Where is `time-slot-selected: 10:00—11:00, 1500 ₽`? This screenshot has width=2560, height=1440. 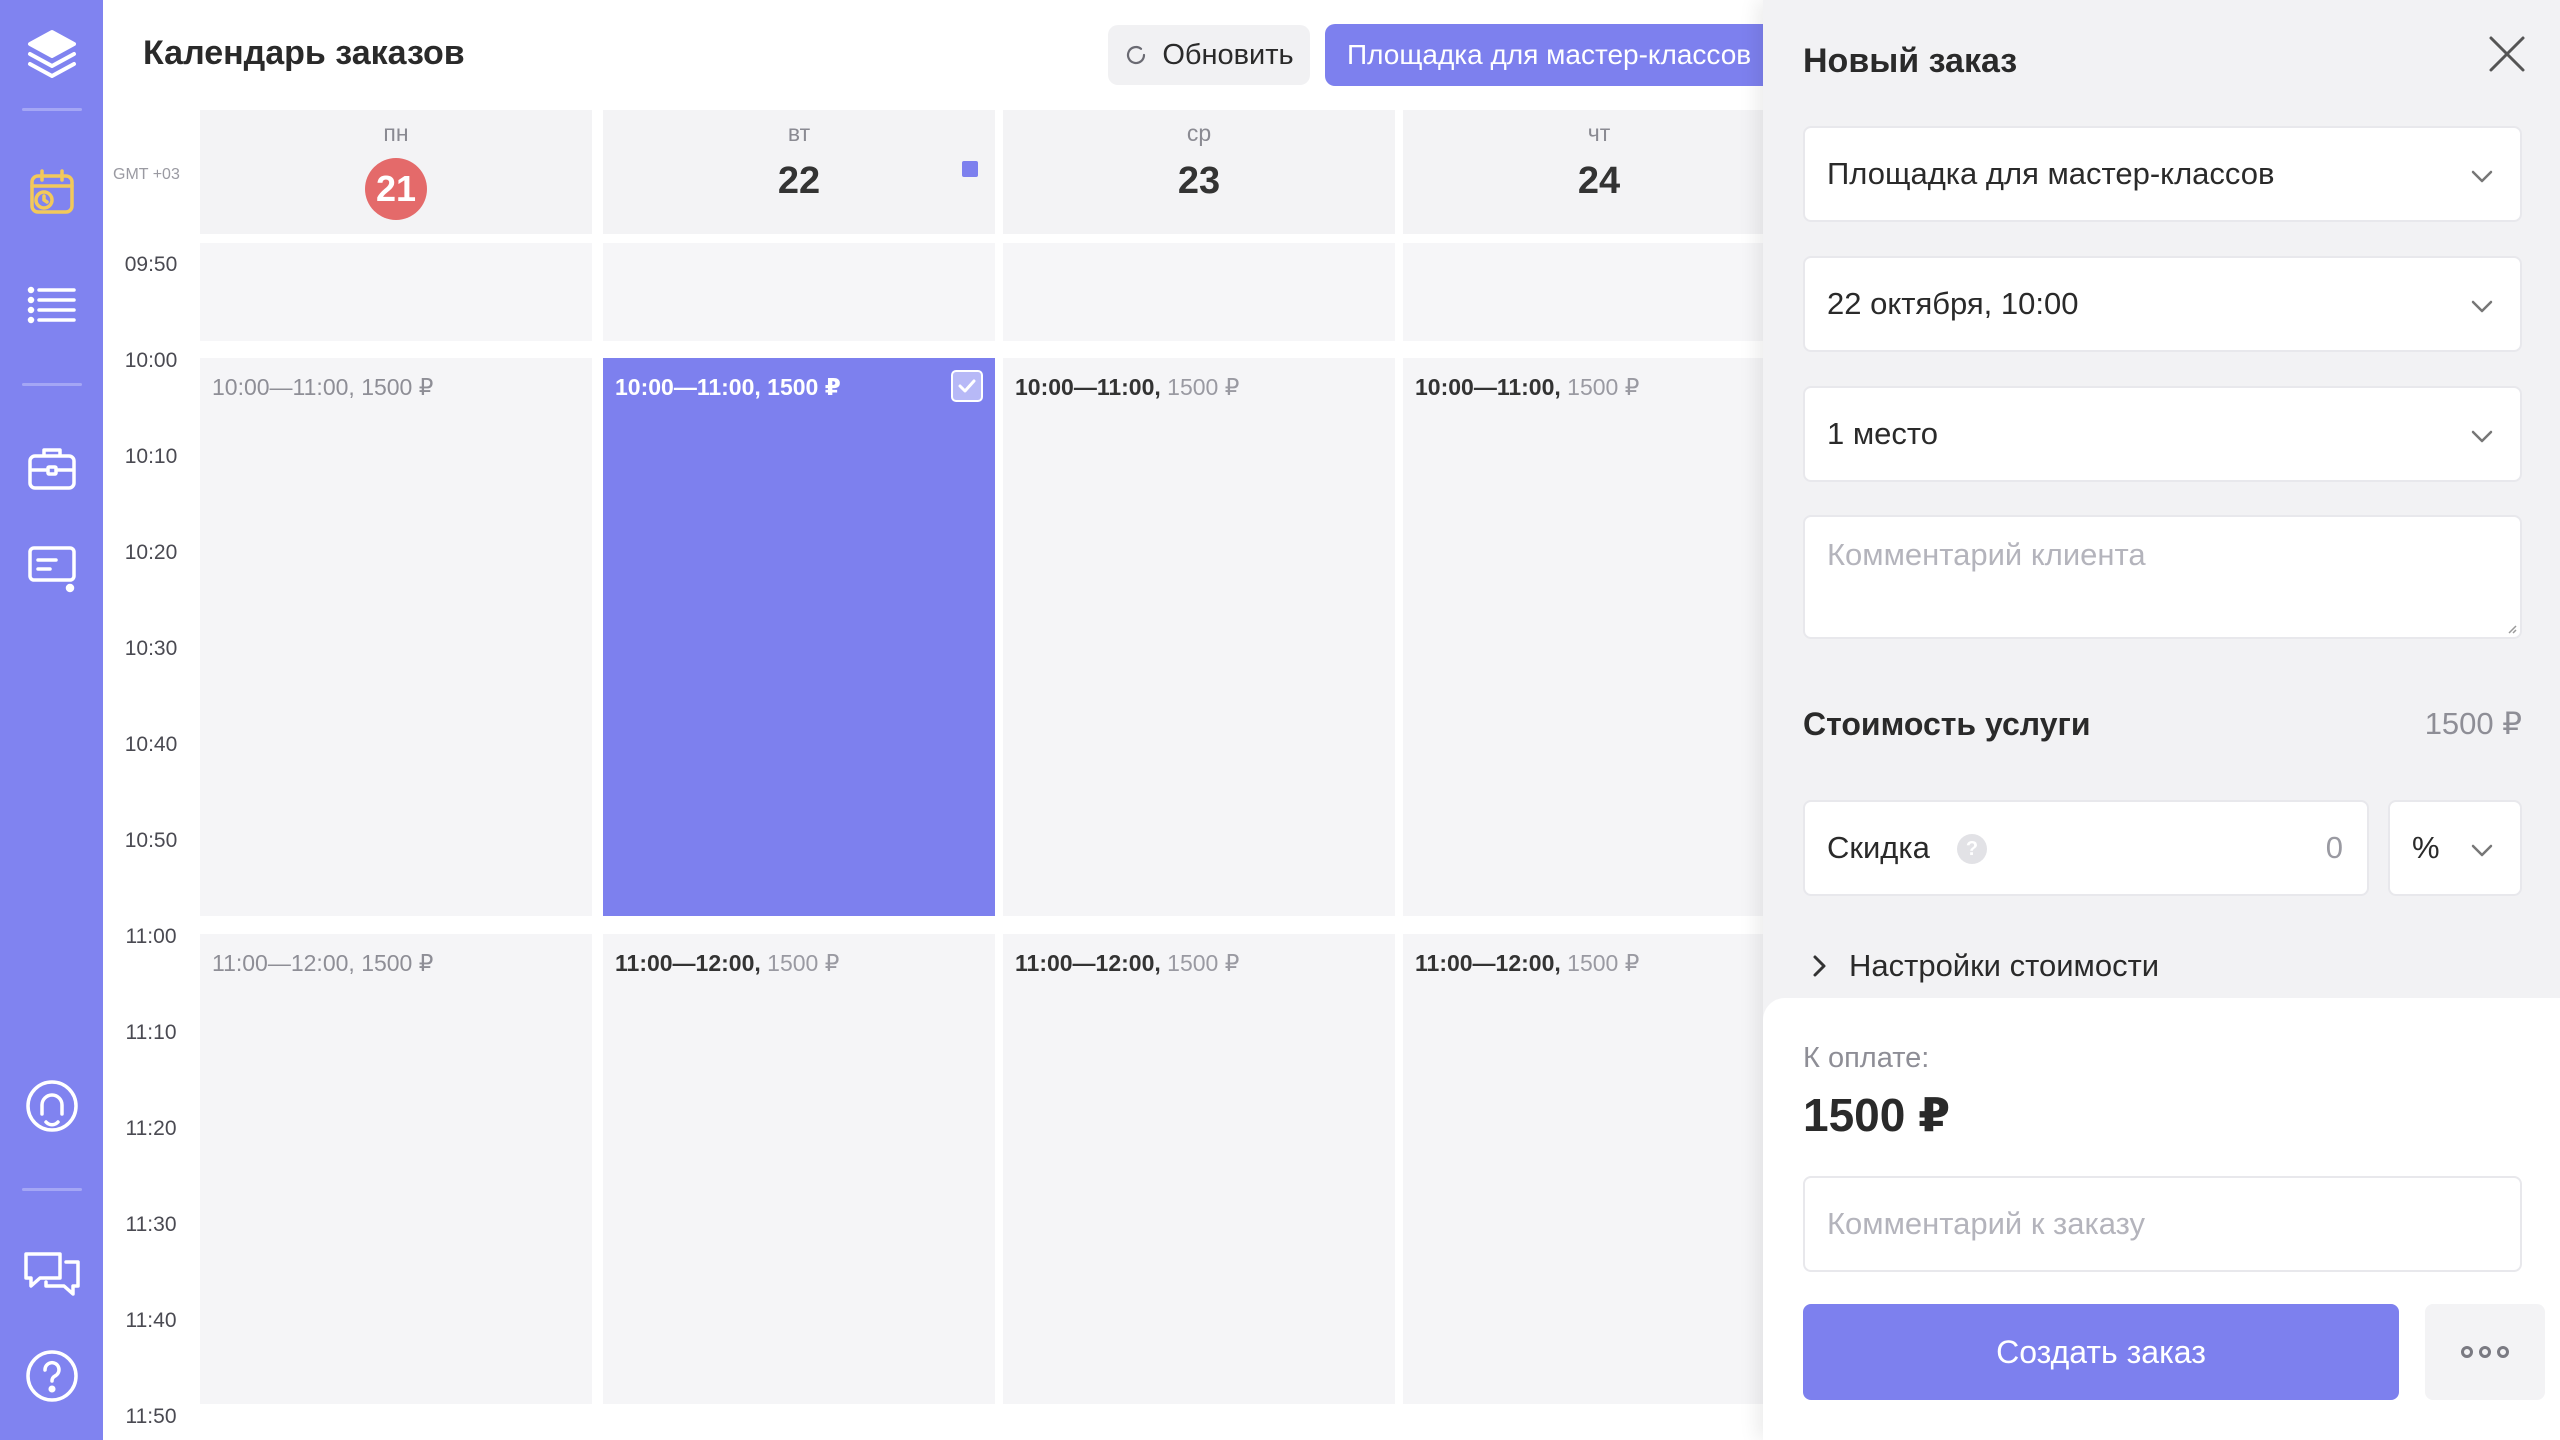
time-slot-selected: 10:00—11:00, 1500 ₽ is located at coordinates (799, 637).